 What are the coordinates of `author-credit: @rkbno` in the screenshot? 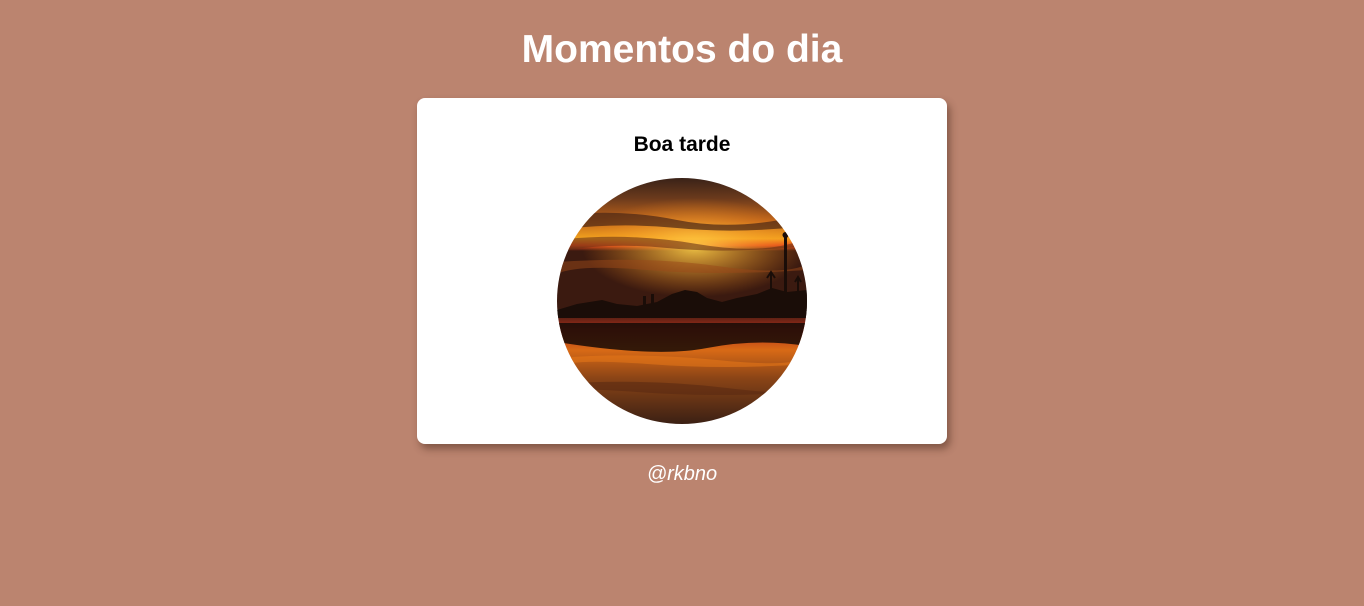 It's located at (682, 474).